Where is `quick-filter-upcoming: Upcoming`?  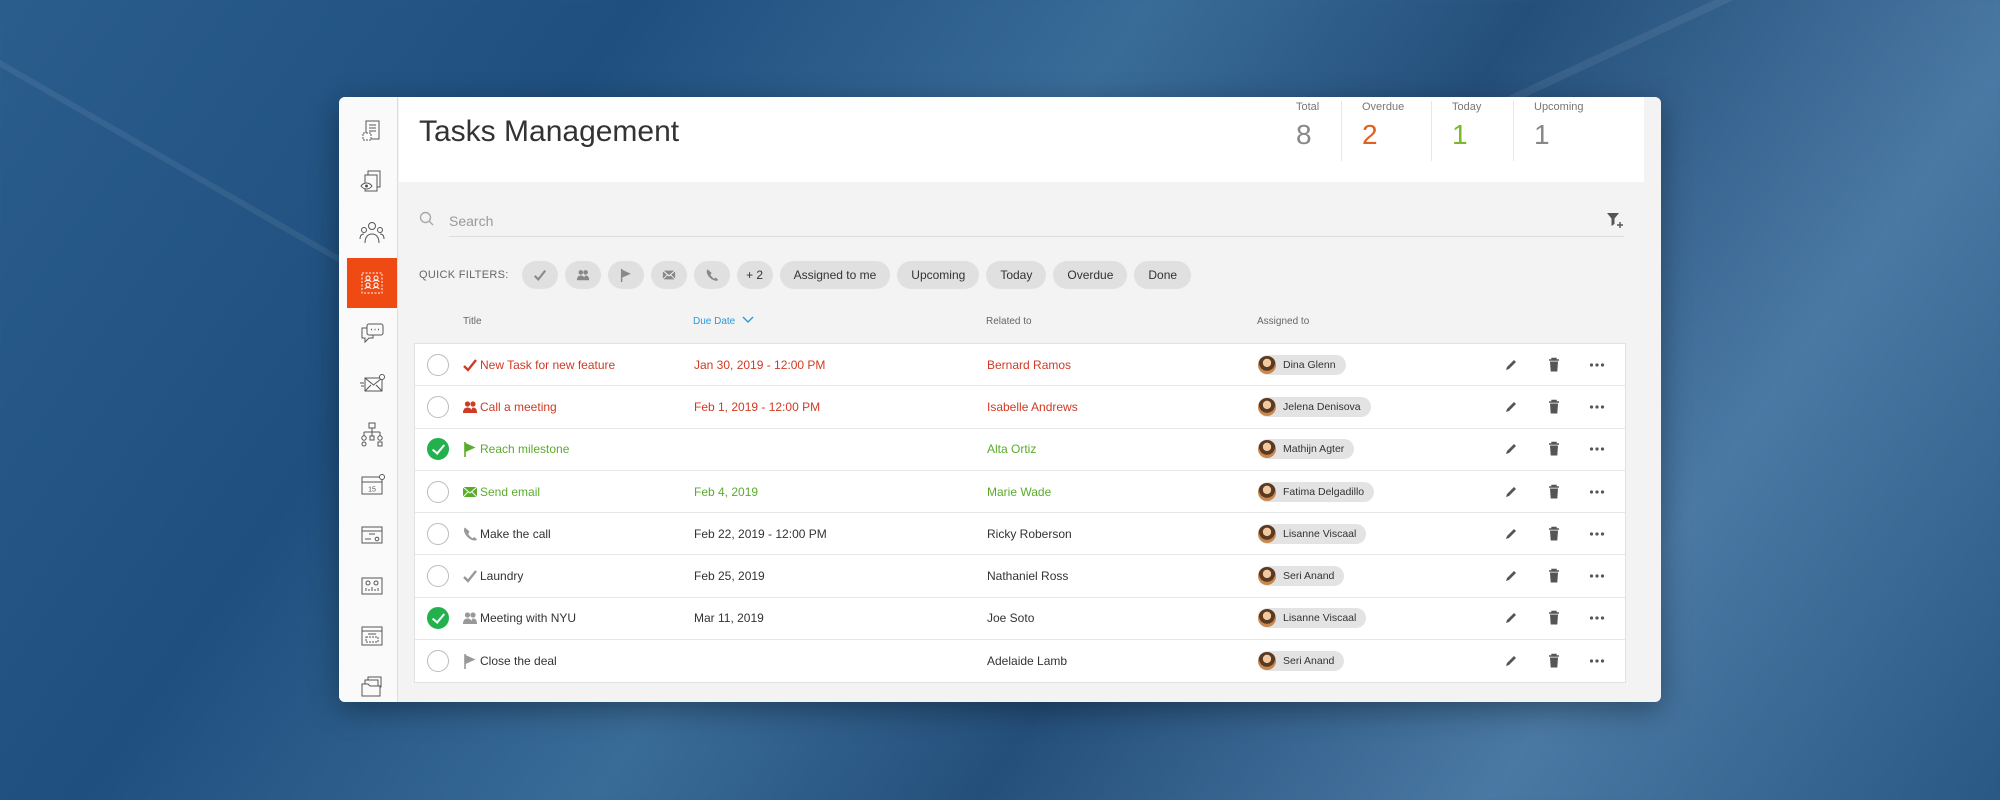
quick-filter-upcoming: Upcoming is located at coordinates (938, 275).